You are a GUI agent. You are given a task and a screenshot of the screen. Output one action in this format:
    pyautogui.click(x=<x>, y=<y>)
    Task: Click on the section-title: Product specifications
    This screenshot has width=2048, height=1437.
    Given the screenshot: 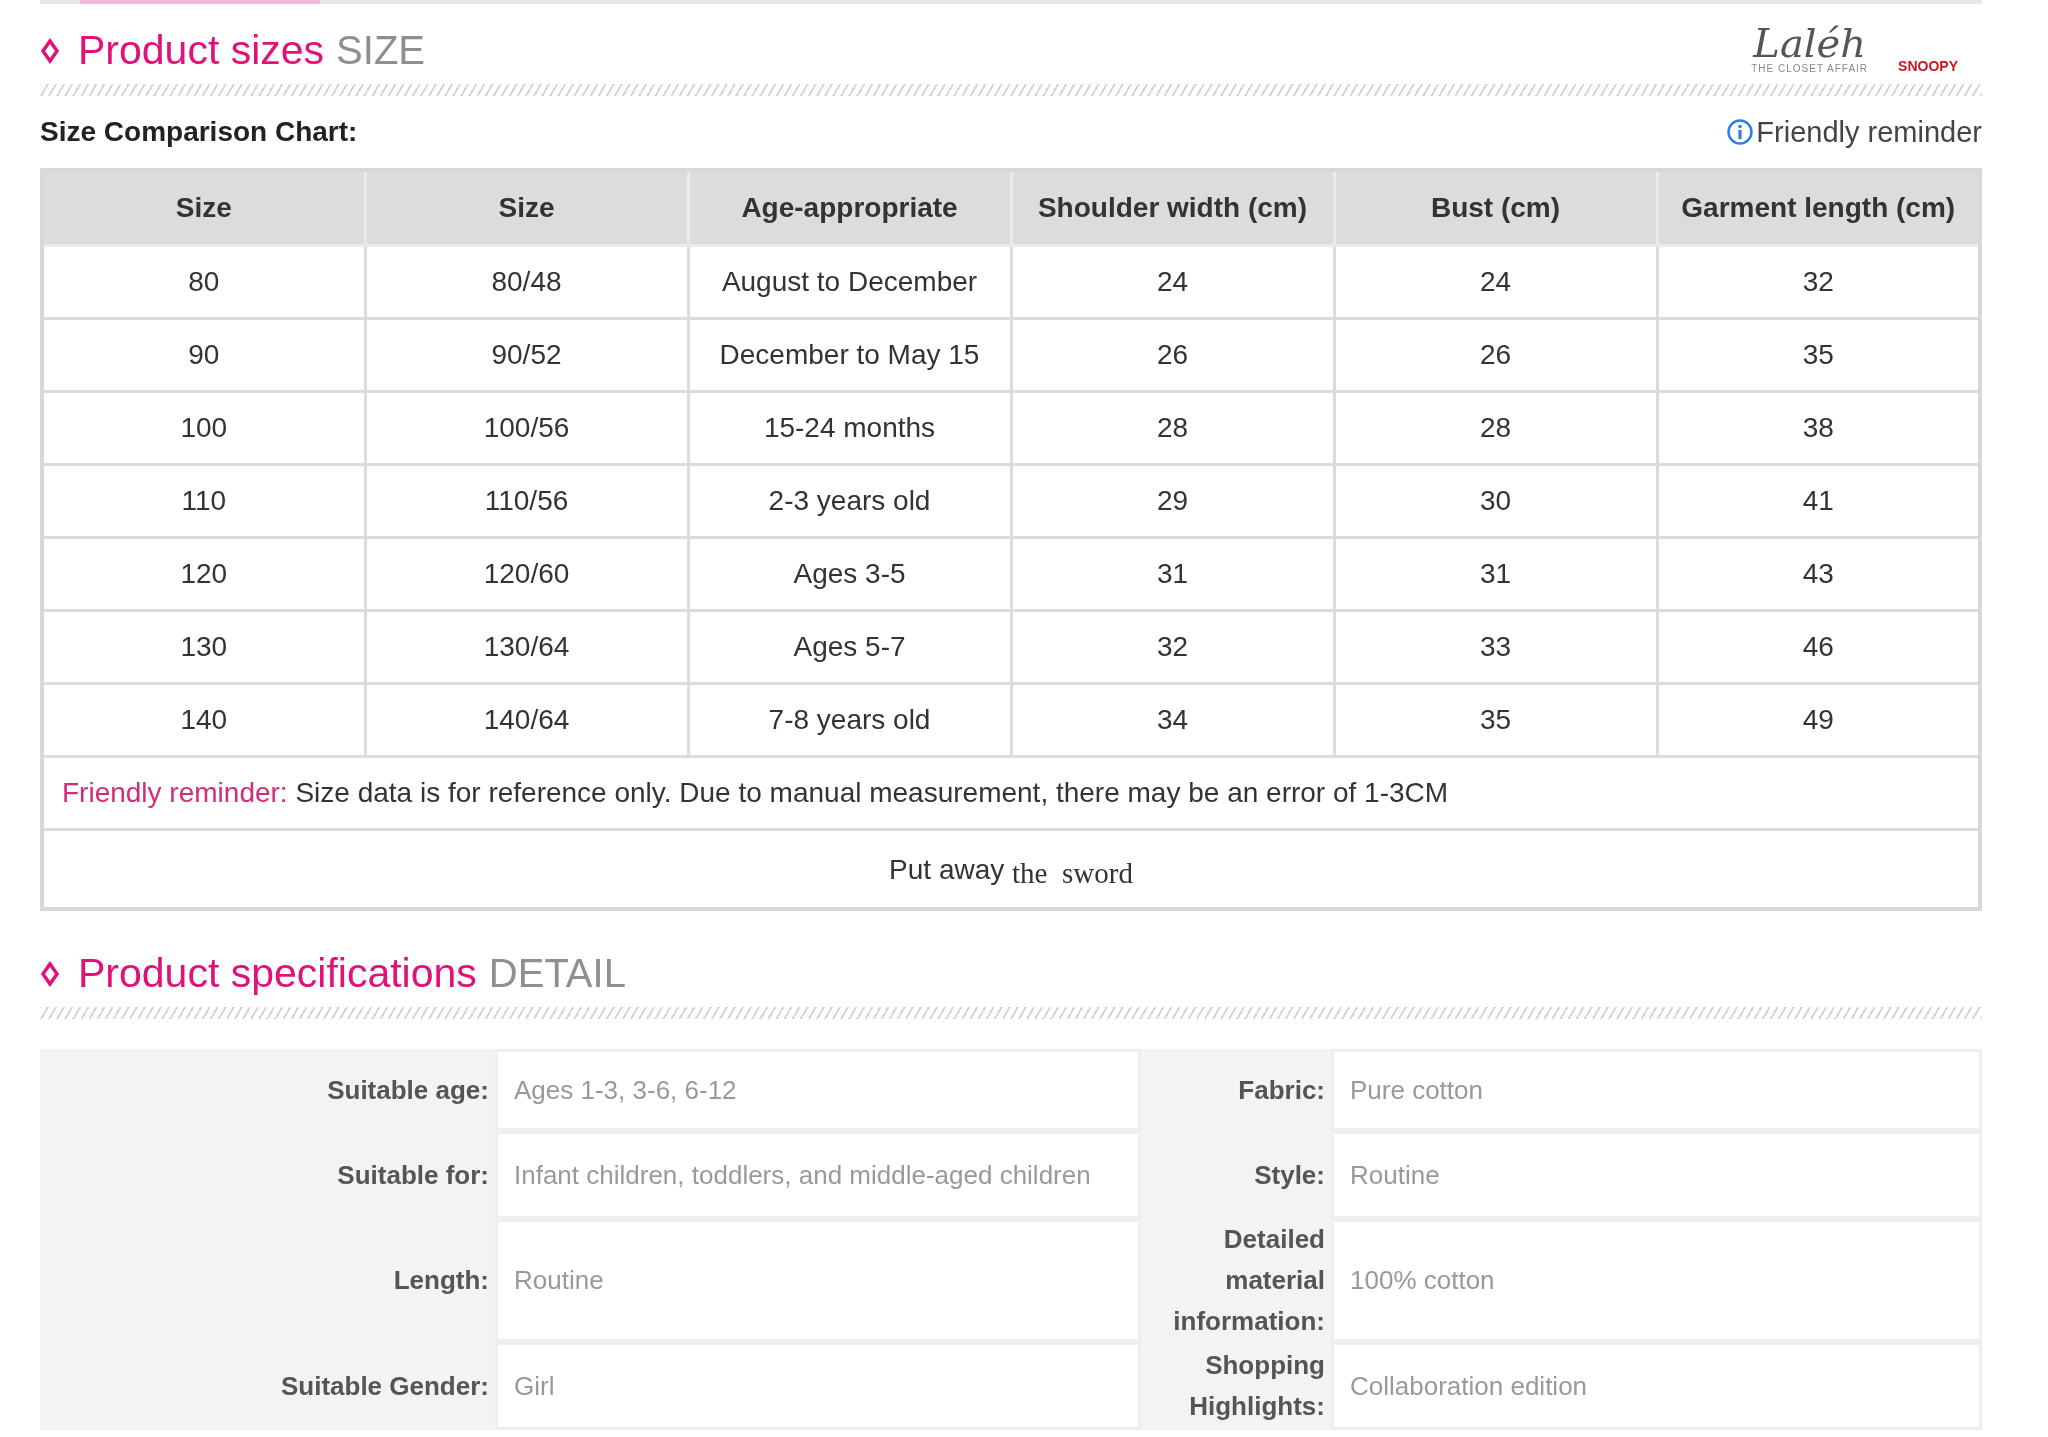 What is the action you would take?
    pyautogui.click(x=277, y=973)
    